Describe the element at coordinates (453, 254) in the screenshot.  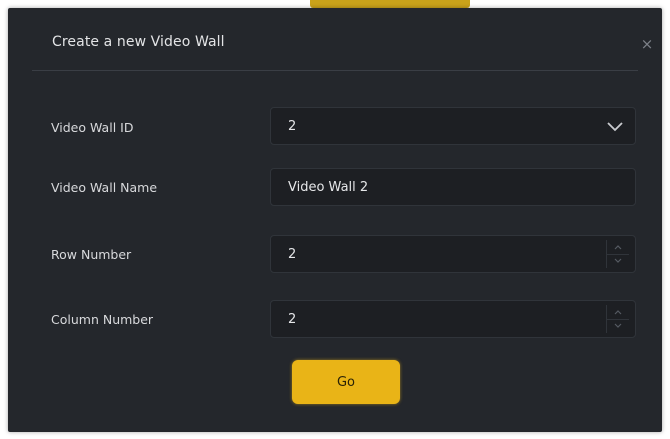
I see `row-number-stepper: 2` at that location.